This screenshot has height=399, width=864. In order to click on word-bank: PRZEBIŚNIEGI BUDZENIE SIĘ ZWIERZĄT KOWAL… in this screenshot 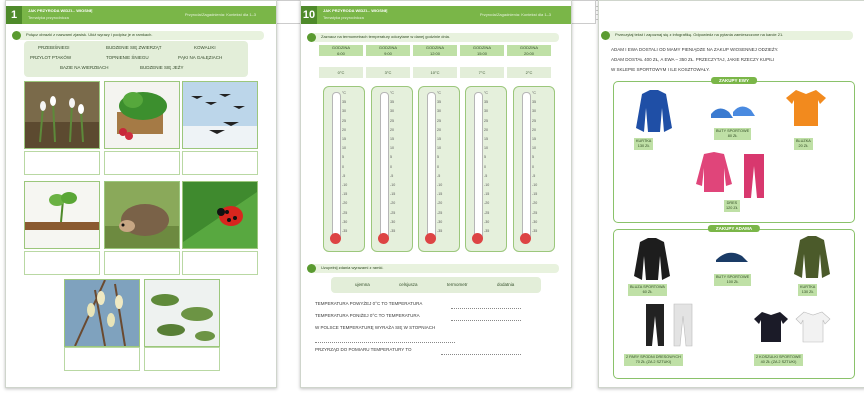, I will do `click(136, 59)`.